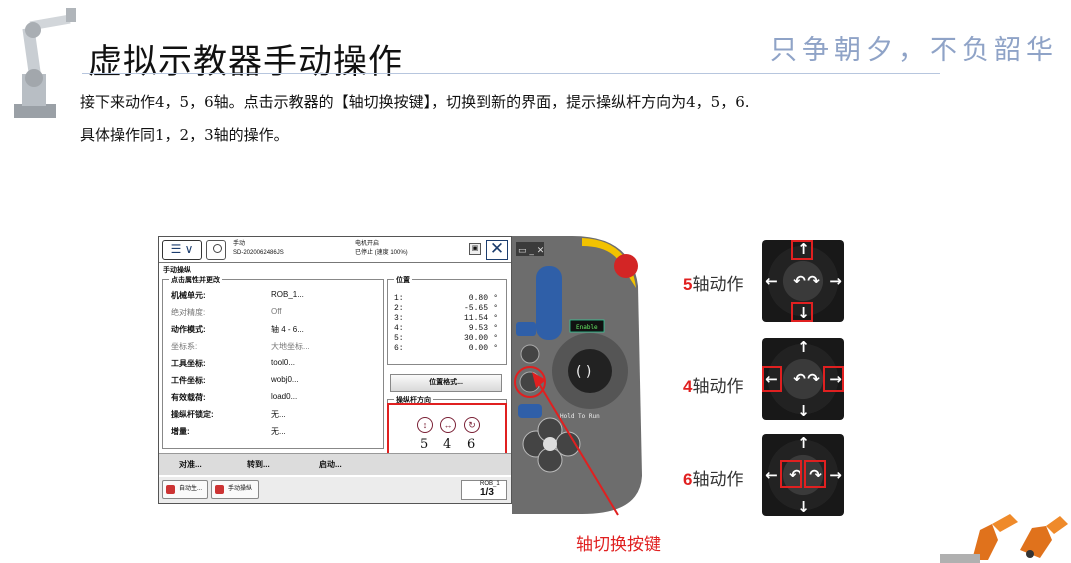  What do you see at coordinates (367, 244) in the screenshot?
I see `motor-text: 电机开启` at bounding box center [367, 244].